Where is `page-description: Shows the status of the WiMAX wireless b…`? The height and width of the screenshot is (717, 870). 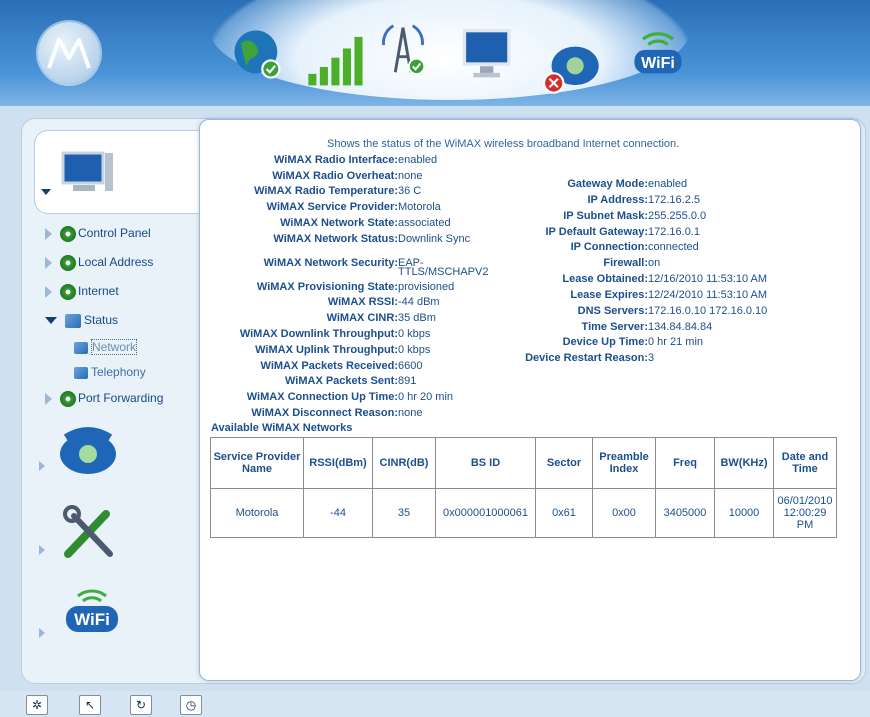 page-description: Shows the status of the WiMAX wireless b… is located at coordinates (503, 144).